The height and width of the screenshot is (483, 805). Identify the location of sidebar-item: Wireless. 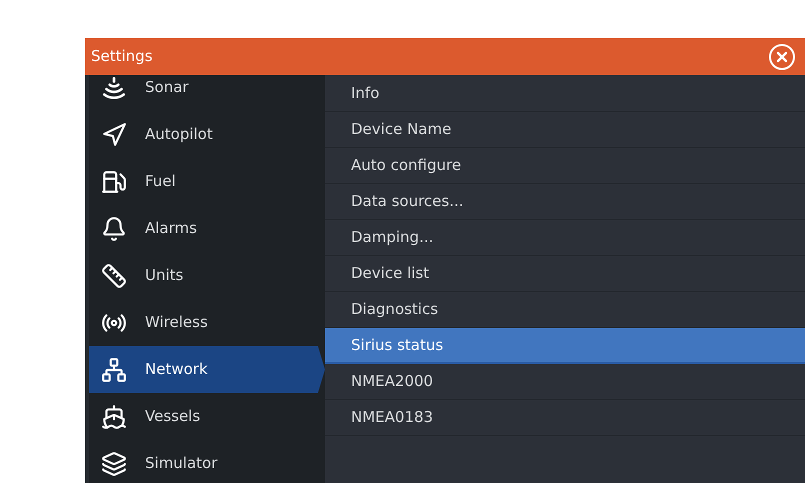
(207, 322).